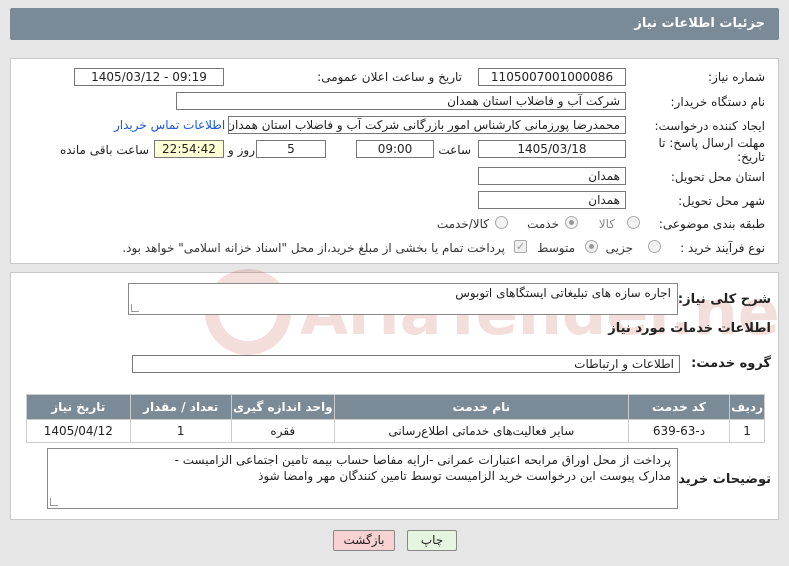 The width and height of the screenshot is (789, 566). Describe the element at coordinates (406, 364) in the screenshot. I see `service-group-field: اطلاعات و ارتباطات` at that location.